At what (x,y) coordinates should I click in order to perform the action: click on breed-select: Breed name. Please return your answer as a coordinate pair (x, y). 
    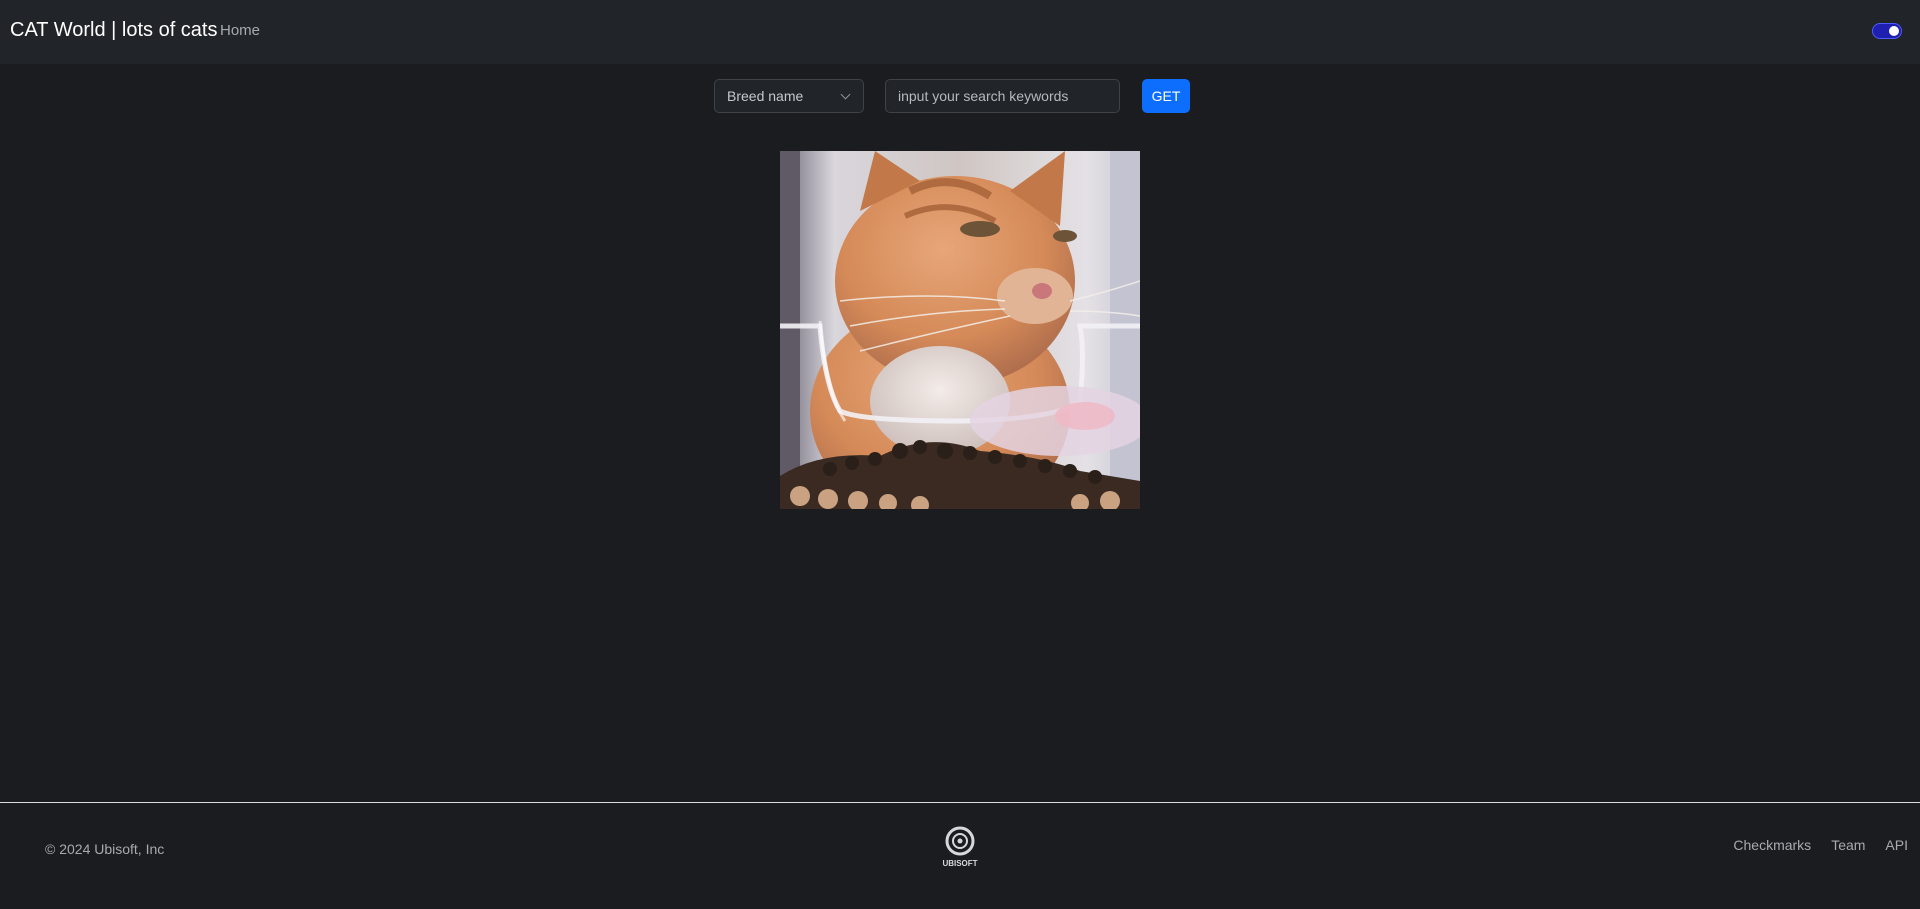
    Looking at the image, I should click on (789, 96).